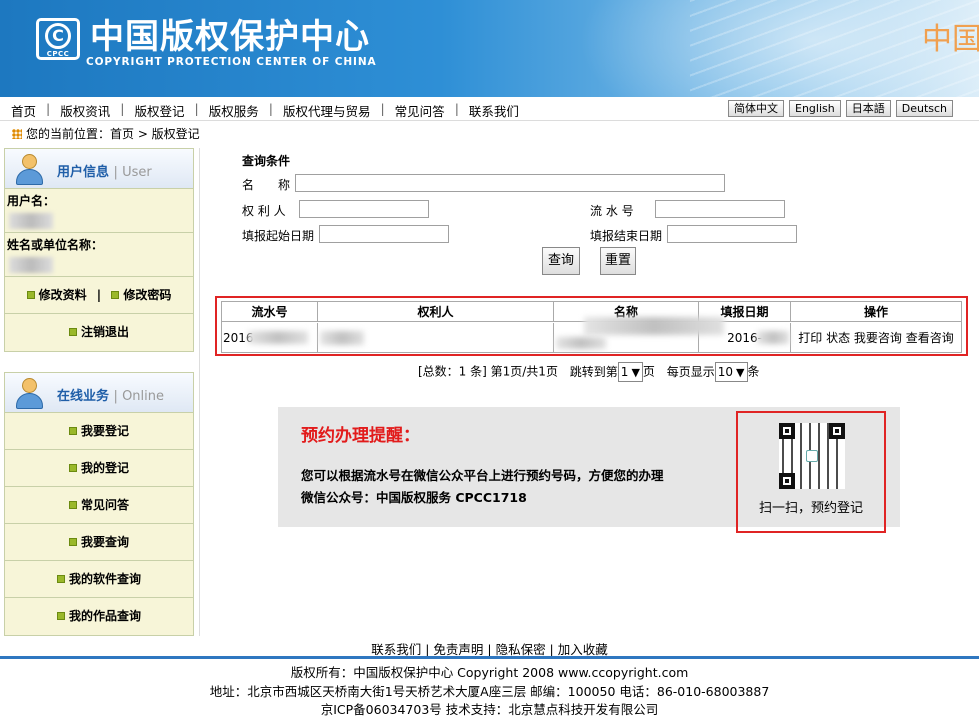  Describe the element at coordinates (725, 372) in the screenshot. I see `per-page-select-value: 10` at that location.